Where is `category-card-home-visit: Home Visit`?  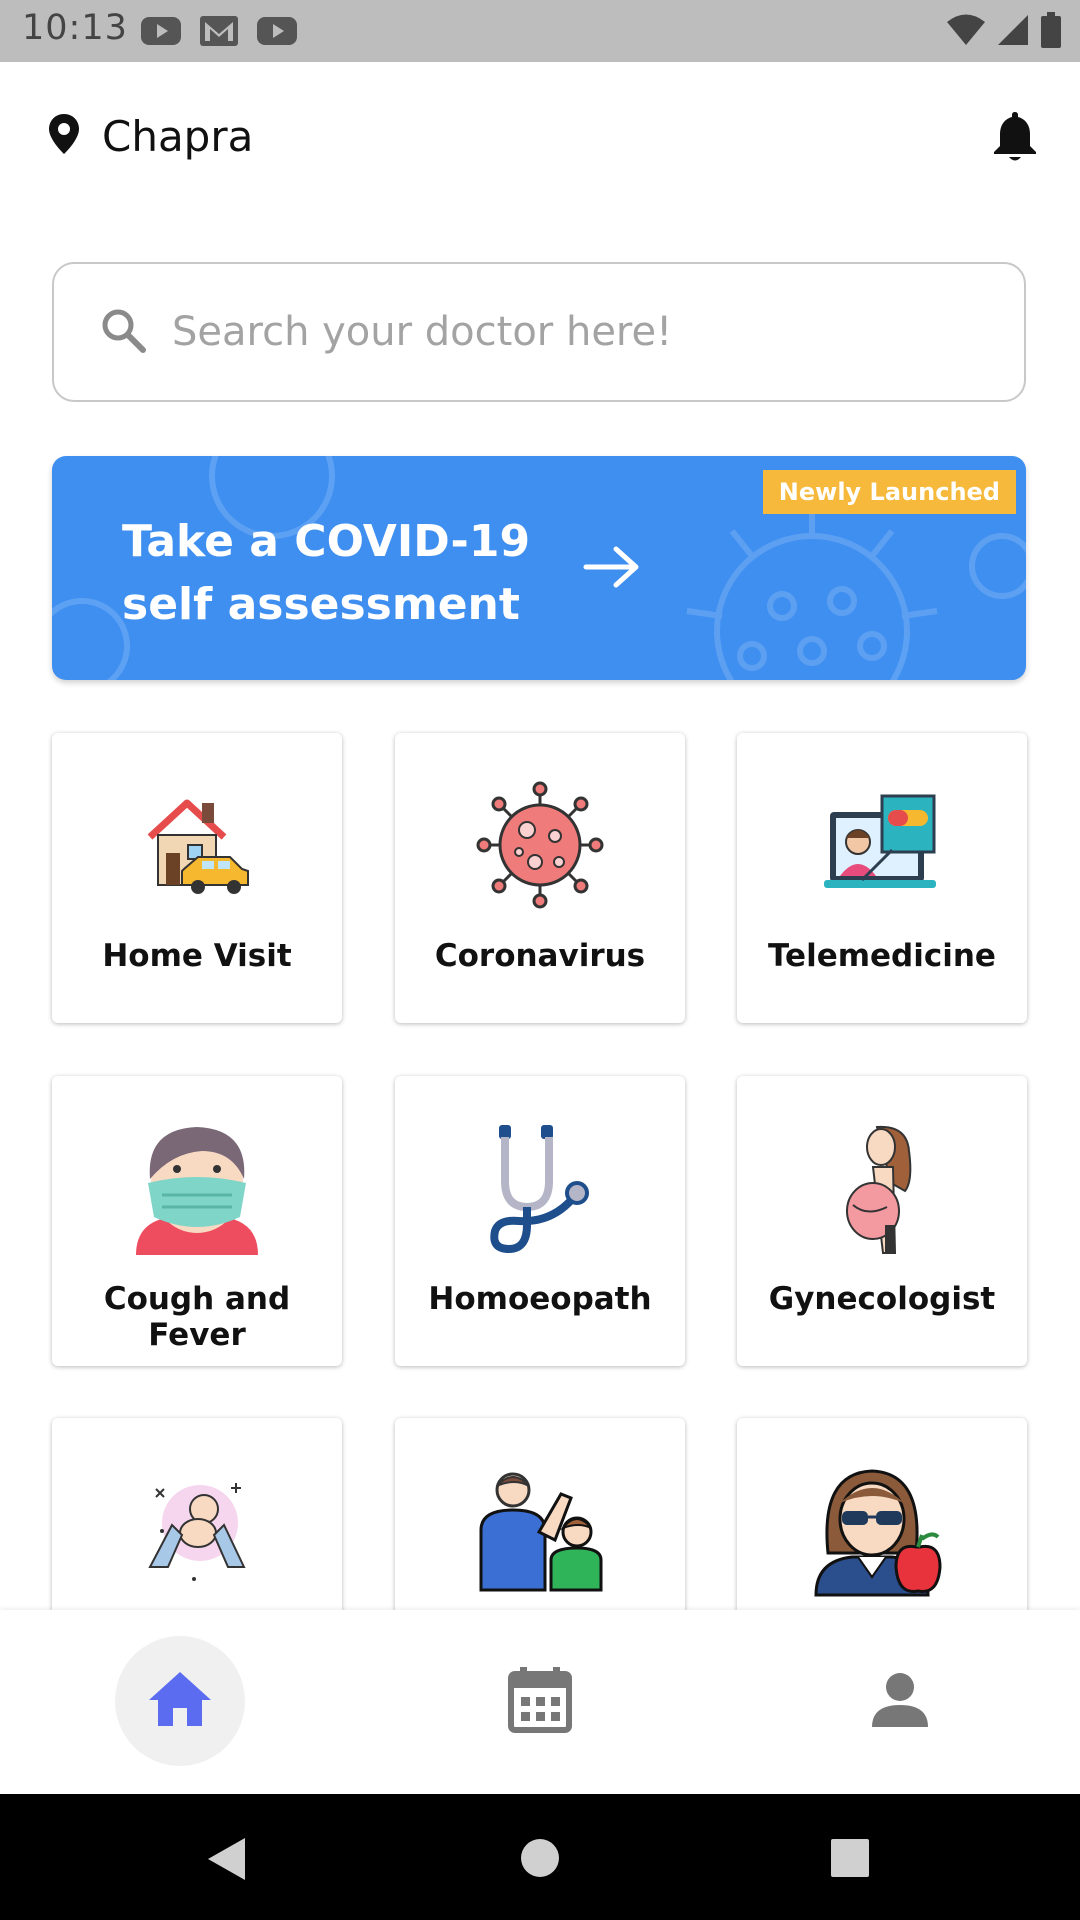
category-card-home-visit: Home Visit is located at coordinates (197, 878).